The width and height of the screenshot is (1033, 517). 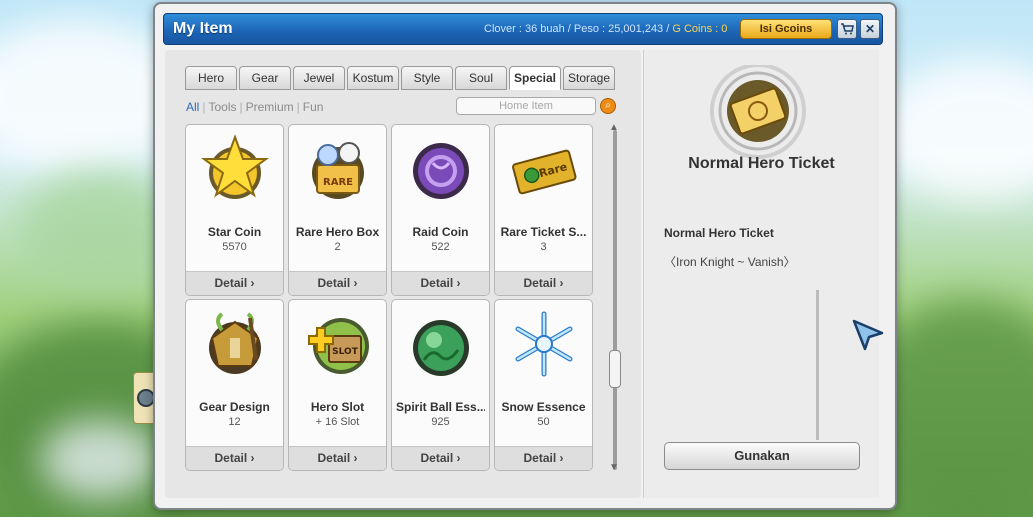 I want to click on search-input: Home Item, so click(x=526, y=106).